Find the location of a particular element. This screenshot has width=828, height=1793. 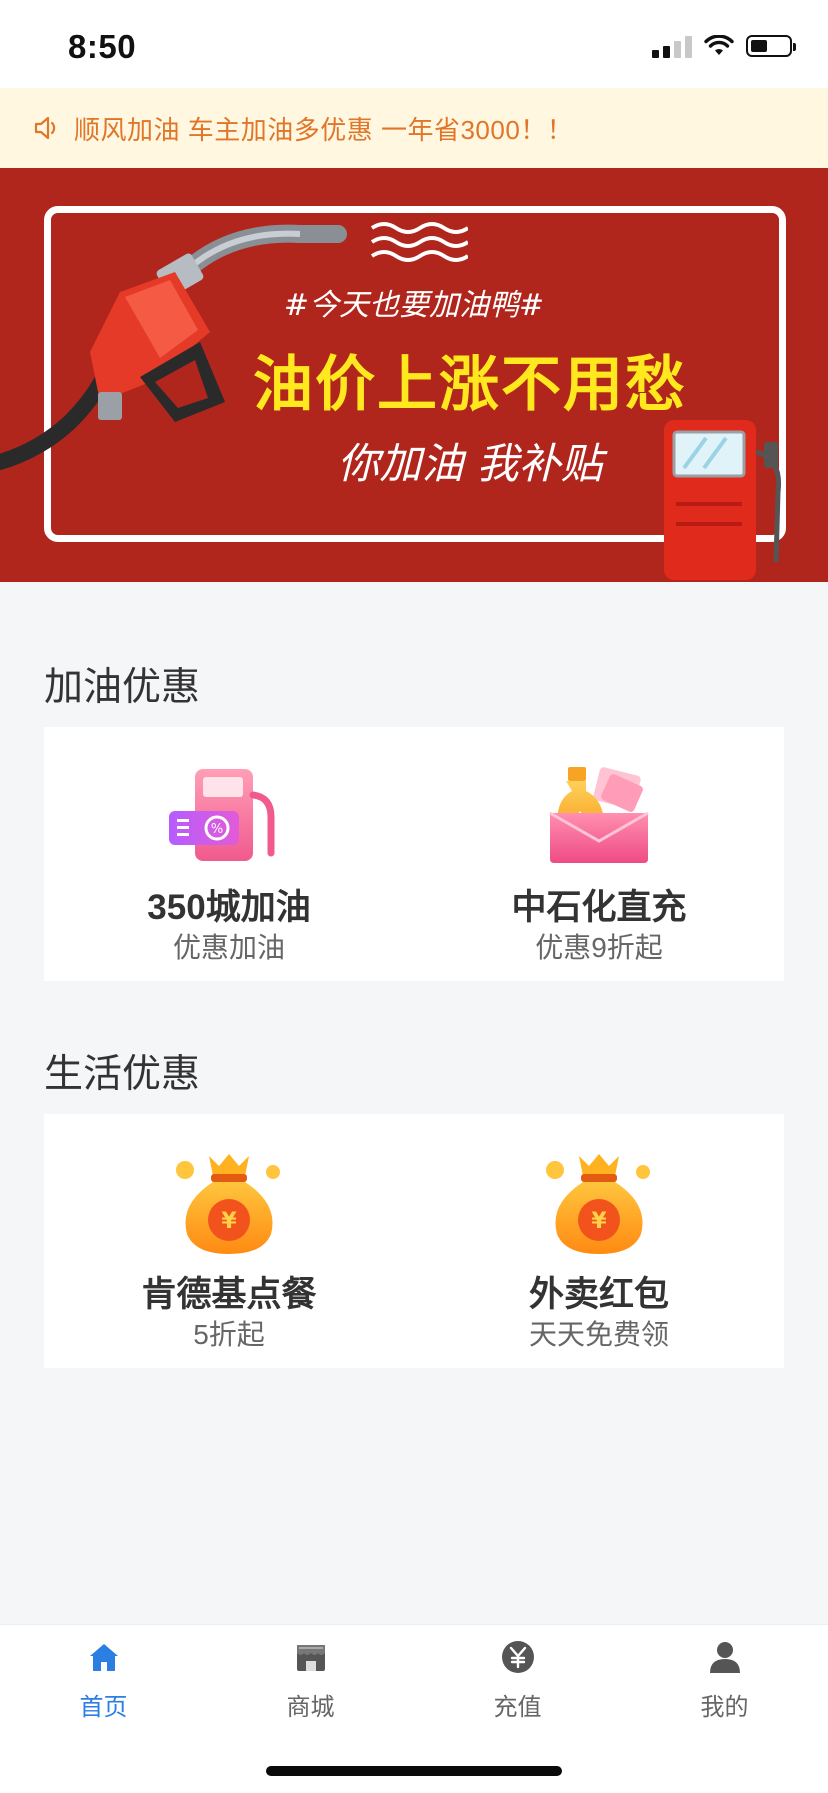

life-deals-card: ¥ 肯德基点餐 5折起 ¥ 外卖红包 天天免费领 is located at coordinates (414, 1241).